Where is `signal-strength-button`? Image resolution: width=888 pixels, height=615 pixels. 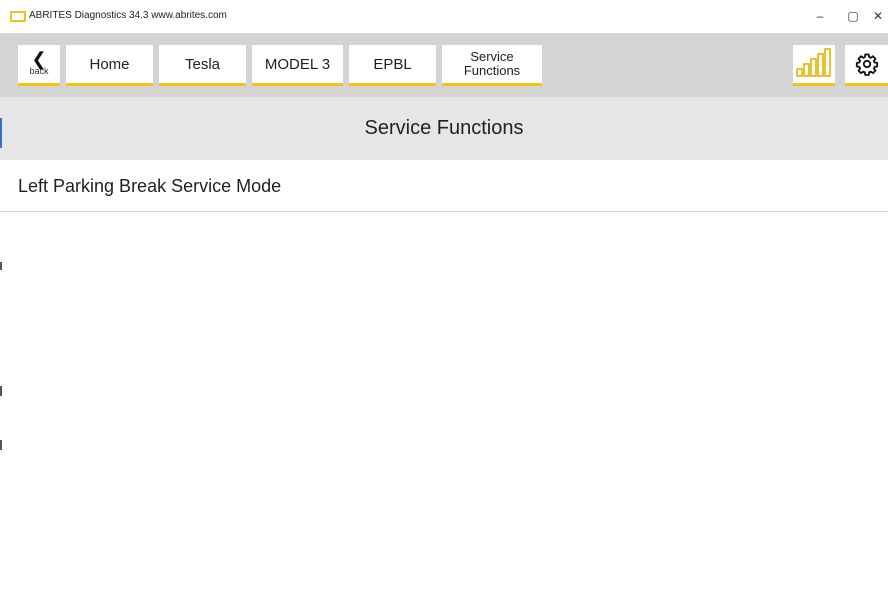
signal-strength-button is located at coordinates (814, 65).